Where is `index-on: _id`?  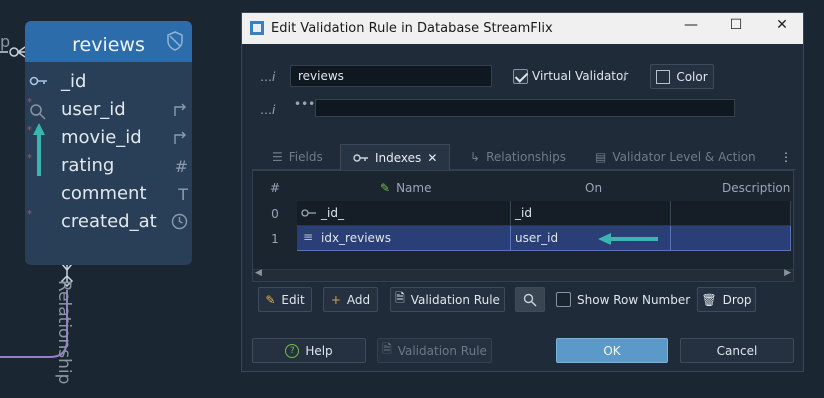 index-on: _id is located at coordinates (523, 213).